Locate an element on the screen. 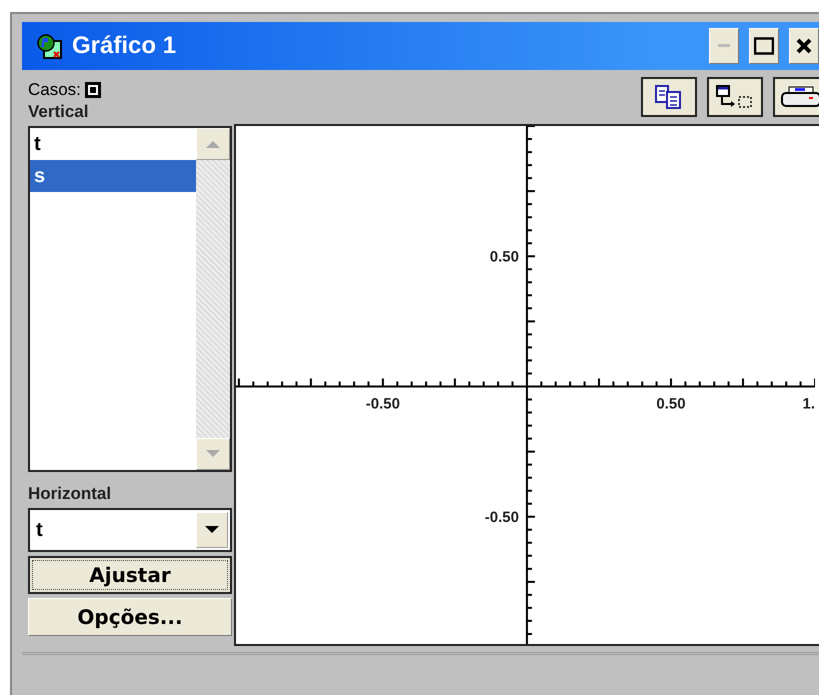 The image size is (819, 695). maximize-icon is located at coordinates (764, 46).